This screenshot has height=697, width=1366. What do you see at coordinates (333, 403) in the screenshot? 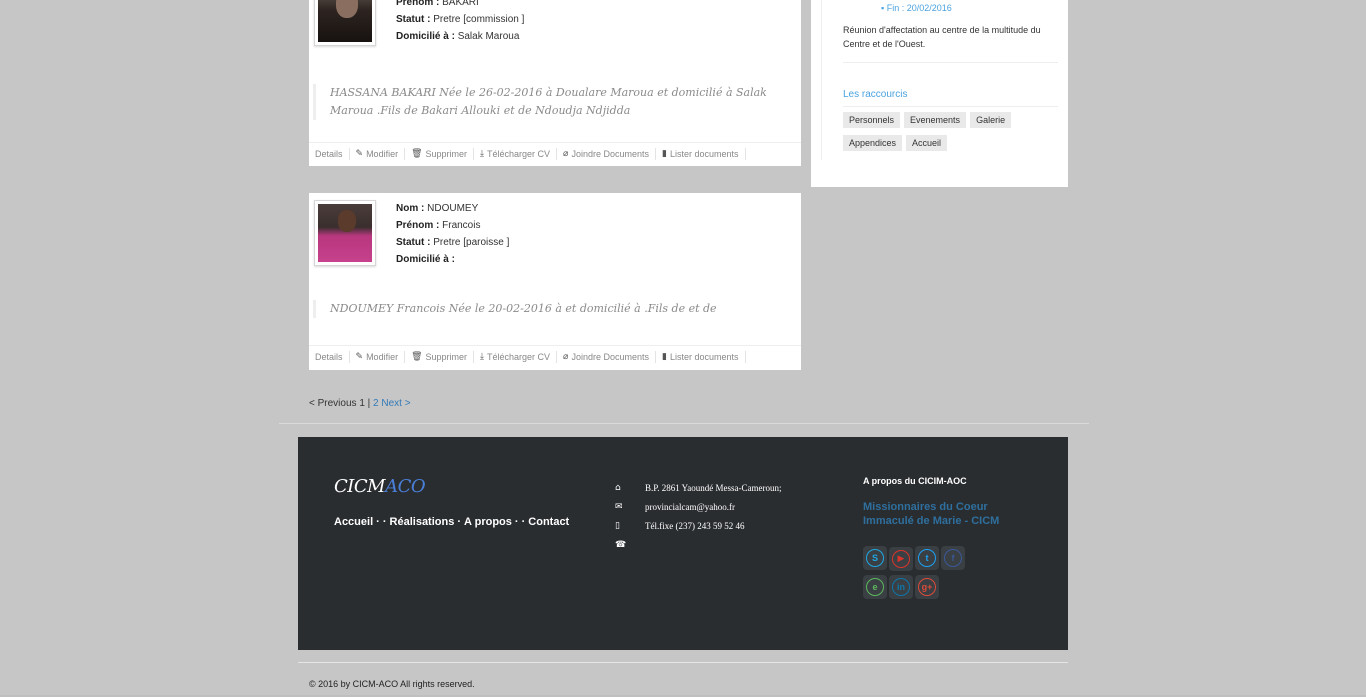
I see `previous-link: < Previous` at bounding box center [333, 403].